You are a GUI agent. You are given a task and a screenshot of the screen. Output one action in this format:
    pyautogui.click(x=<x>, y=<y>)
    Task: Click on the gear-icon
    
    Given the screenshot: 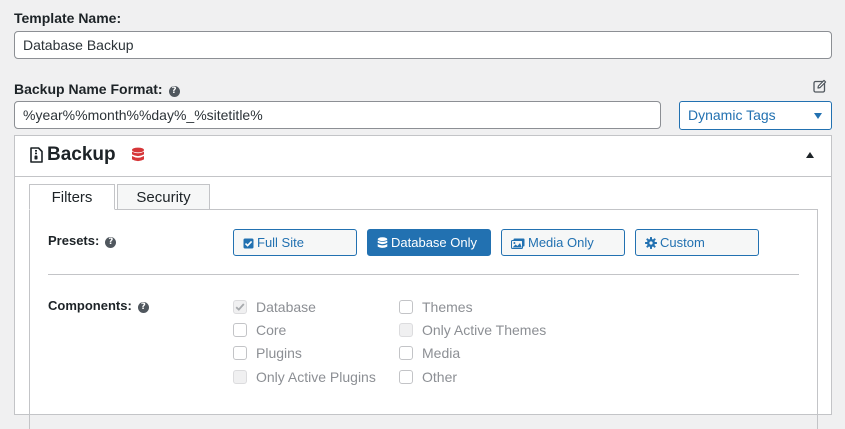 What is the action you would take?
    pyautogui.click(x=651, y=243)
    